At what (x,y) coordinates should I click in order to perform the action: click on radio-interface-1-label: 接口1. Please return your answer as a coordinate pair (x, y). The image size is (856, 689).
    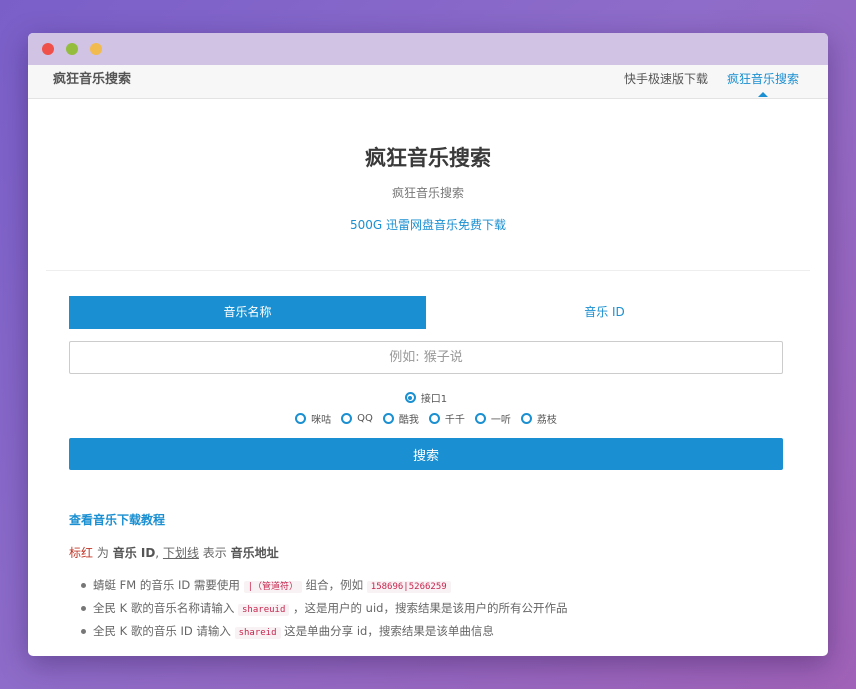
    Looking at the image, I should click on (434, 399).